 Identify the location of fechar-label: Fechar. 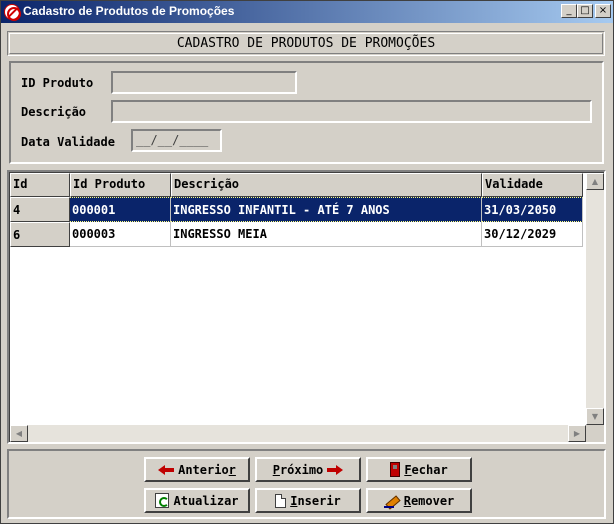
(426, 469).